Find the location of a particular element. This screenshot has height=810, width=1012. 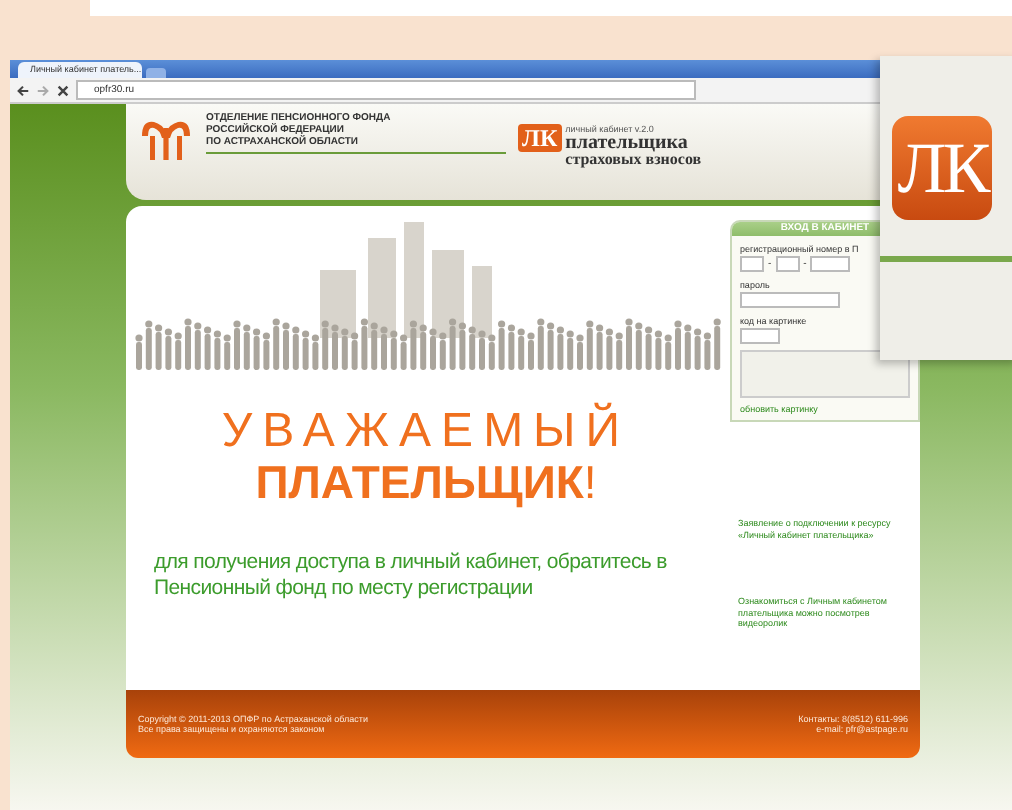

pension-fund-emblem-icon is located at coordinates (166, 138).